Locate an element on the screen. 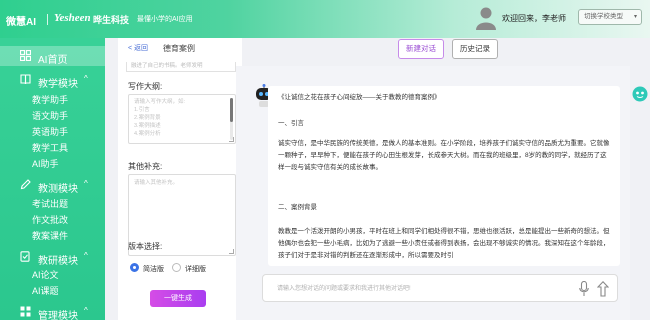 The width and height of the screenshot is (650, 320). back-label: 返回 is located at coordinates (141, 48).